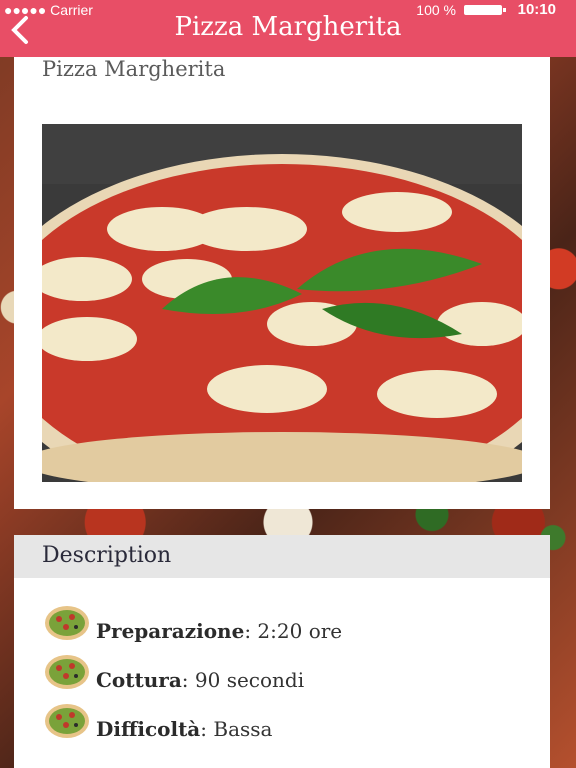 The width and height of the screenshot is (576, 768). Describe the element at coordinates (170, 631) in the screenshot. I see `info-label: Preparazione` at that location.